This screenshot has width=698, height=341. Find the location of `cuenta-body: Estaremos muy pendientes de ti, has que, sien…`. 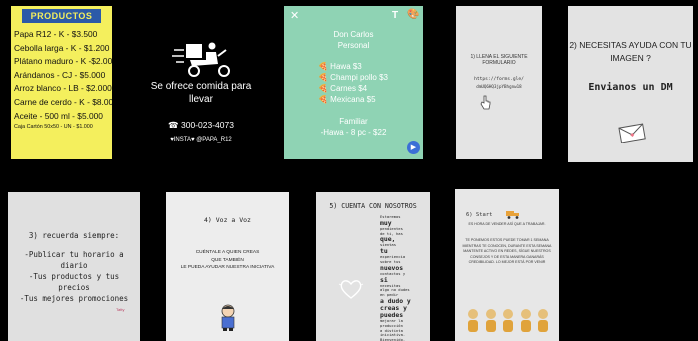

cuenta-body: Estaremos muy pendientes de ti, has que, sien… is located at coordinates (405, 277).